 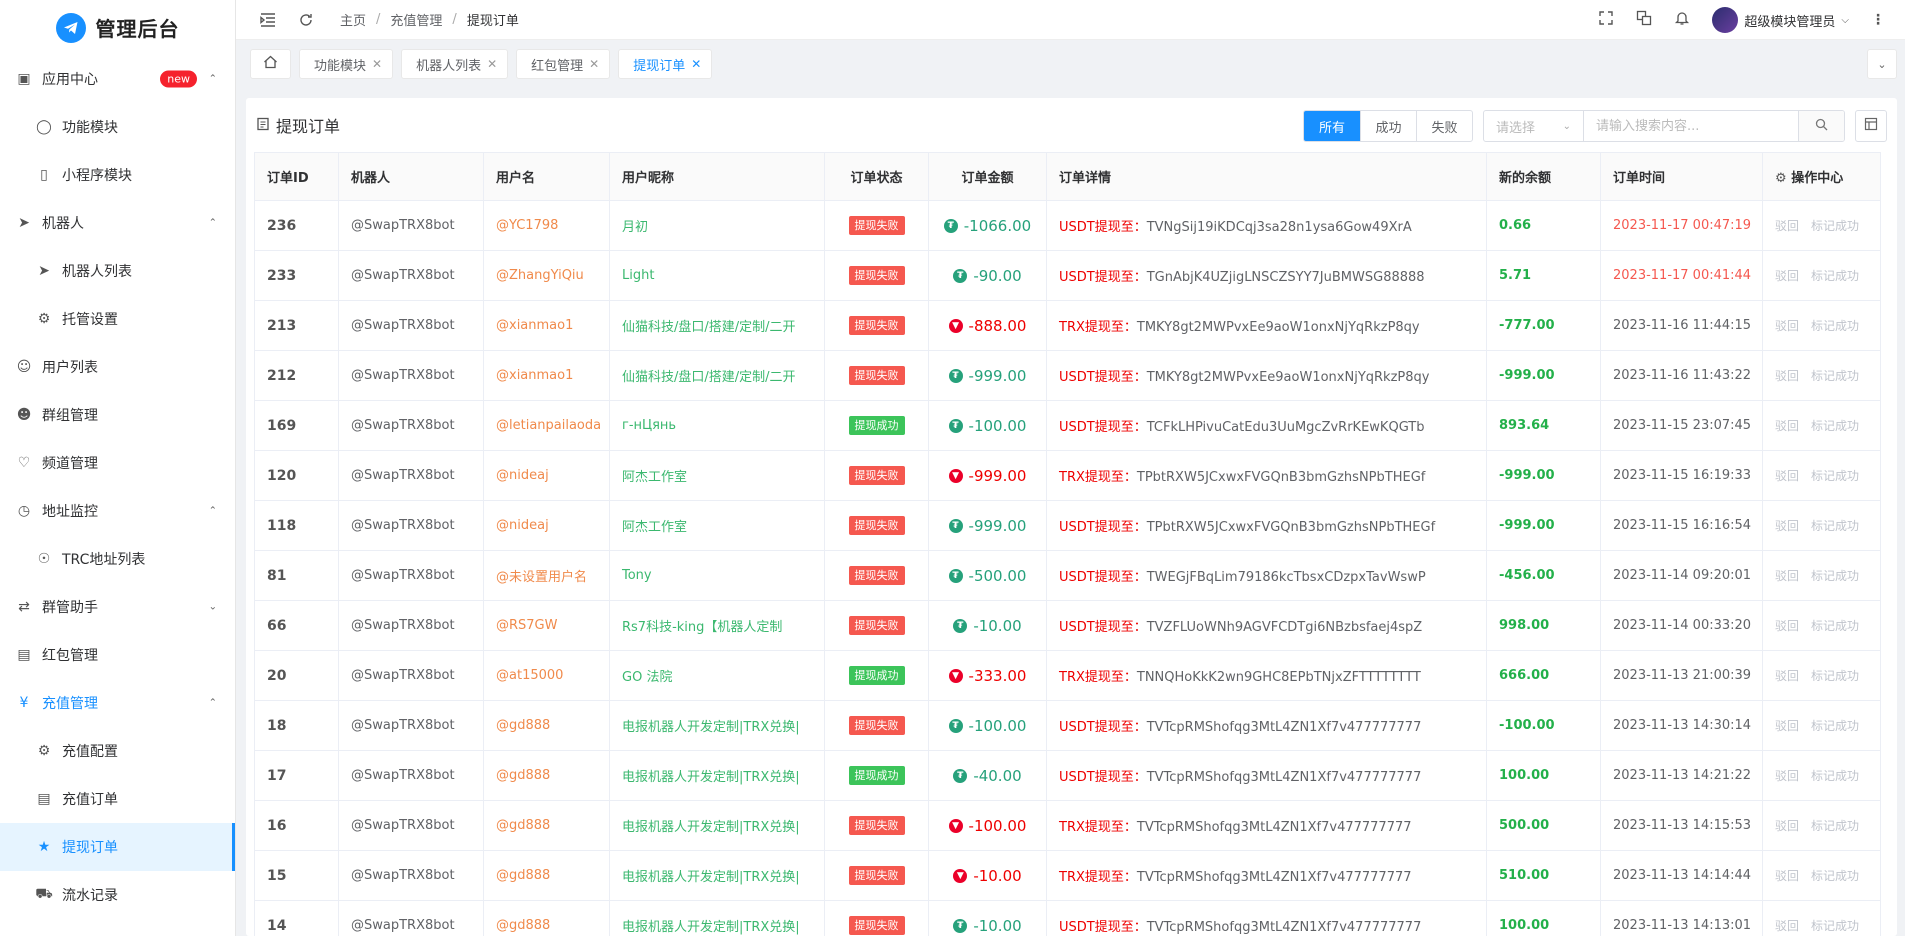 What do you see at coordinates (117, 415) in the screenshot?
I see `sidebar-item-7: ☻ 群组管理` at bounding box center [117, 415].